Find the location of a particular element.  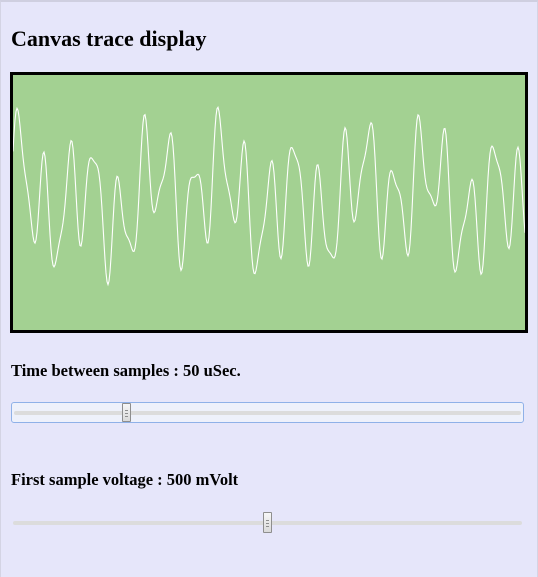

first-sample-voltage-slider is located at coordinates (267, 522).